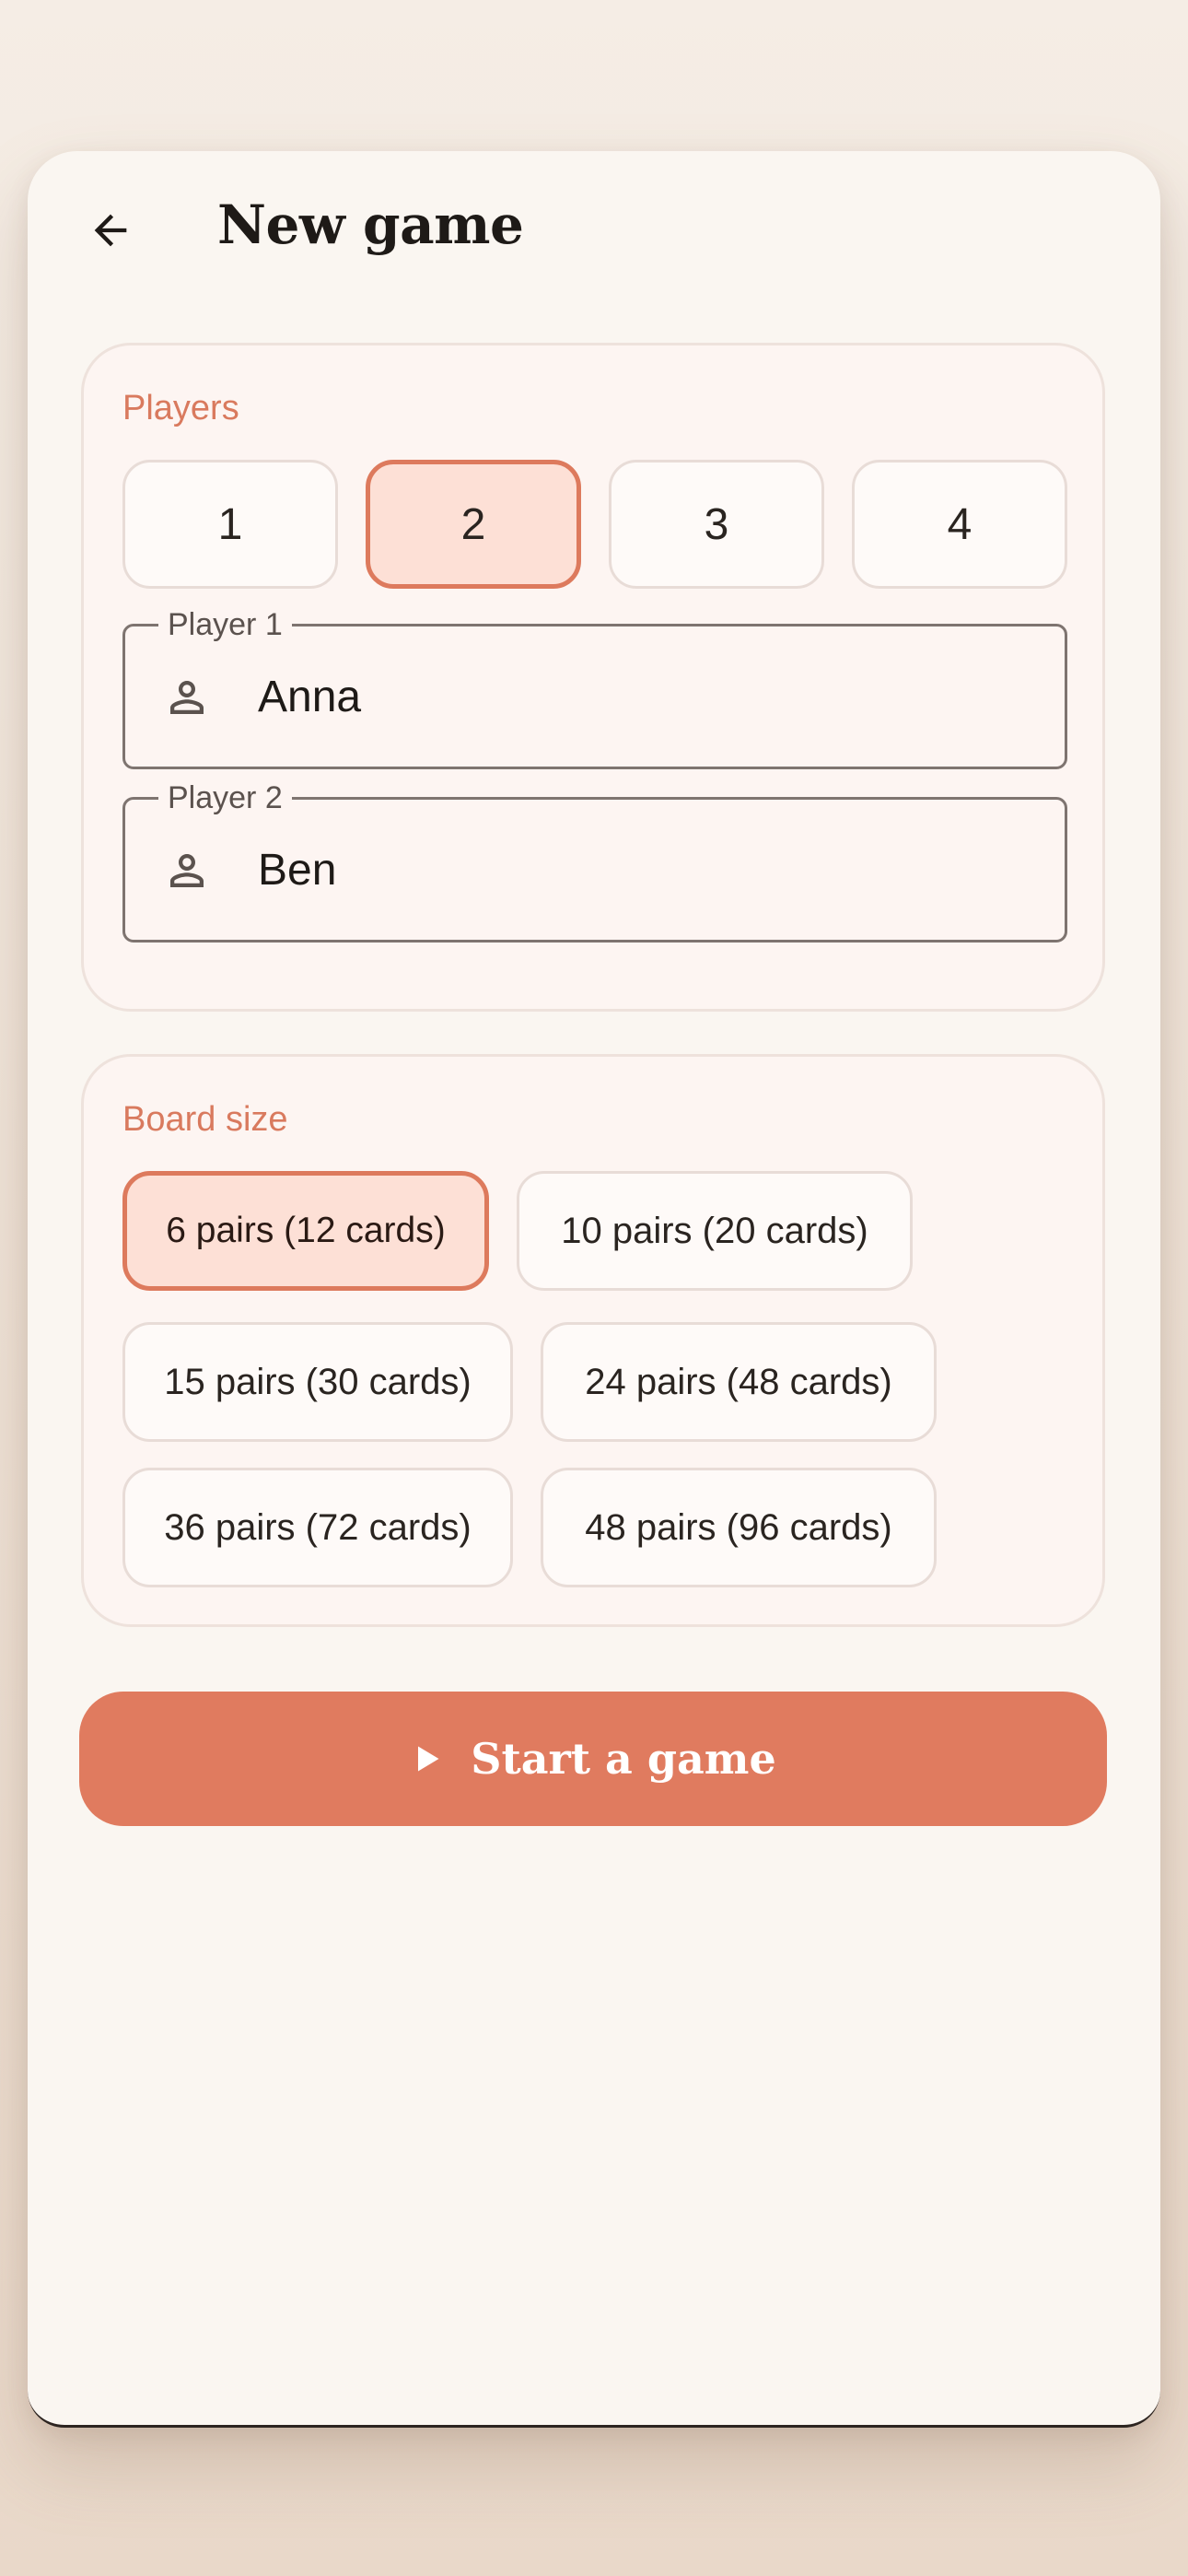  What do you see at coordinates (594, 861) in the screenshot?
I see `player-2-field: Player 2 Ben` at bounding box center [594, 861].